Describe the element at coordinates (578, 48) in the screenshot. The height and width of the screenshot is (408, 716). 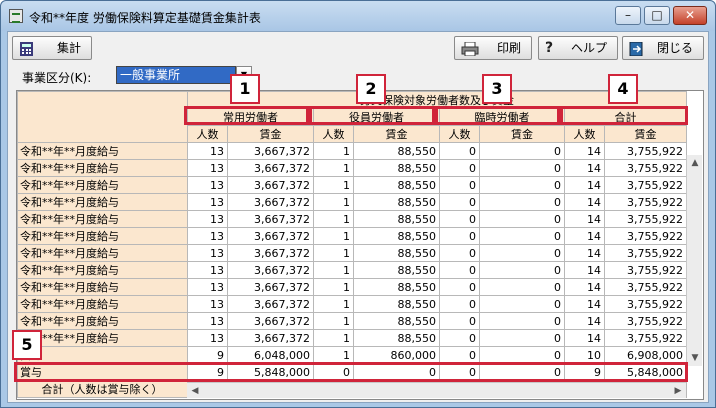
I see `help-button: ? ヘルプ` at that location.